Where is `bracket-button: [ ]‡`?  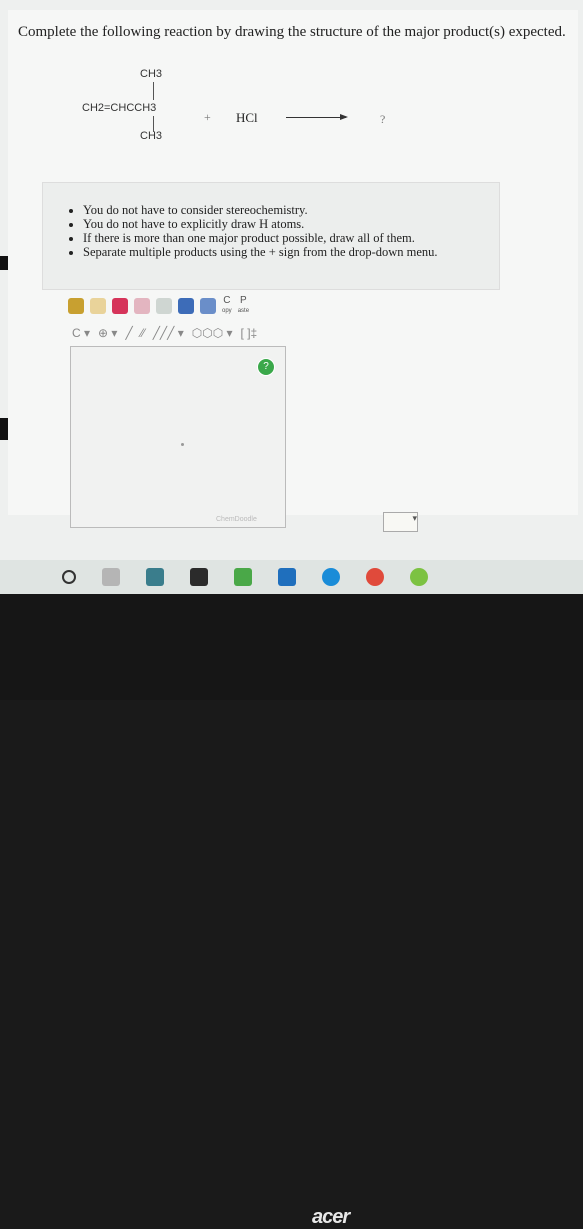
bracket-button: [ ]‡ is located at coordinates (249, 333).